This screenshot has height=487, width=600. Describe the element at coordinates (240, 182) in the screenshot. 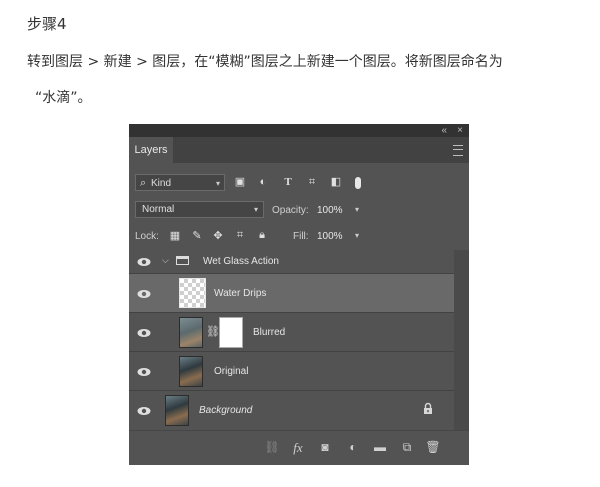

I see `image-filter-icon: ▣` at that location.